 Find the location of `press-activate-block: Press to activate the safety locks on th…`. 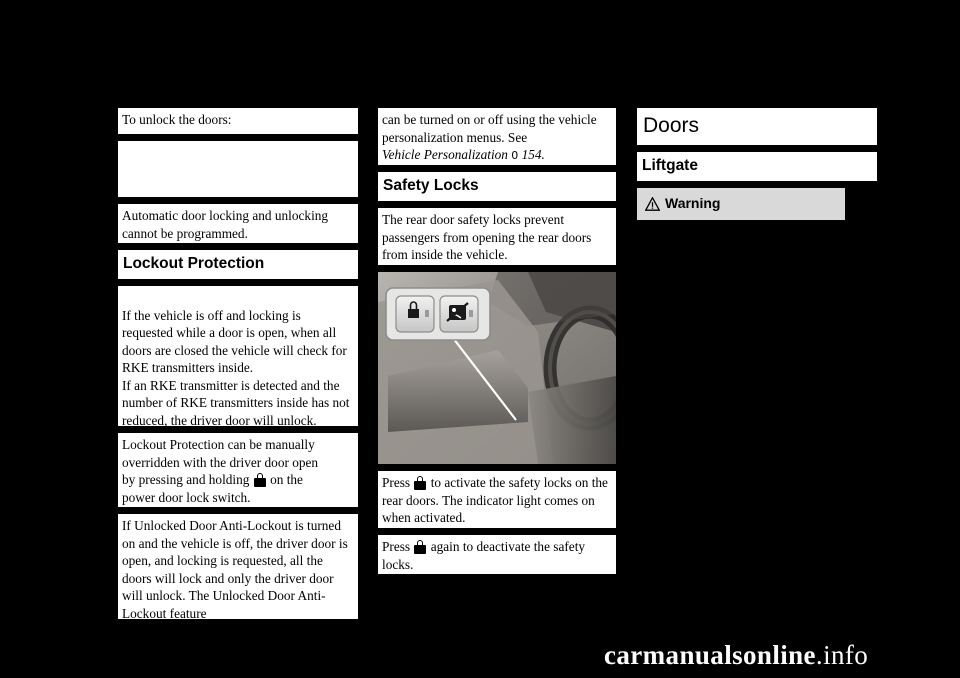

press-activate-block: Press to activate the safety locks on th… is located at coordinates (497, 499).